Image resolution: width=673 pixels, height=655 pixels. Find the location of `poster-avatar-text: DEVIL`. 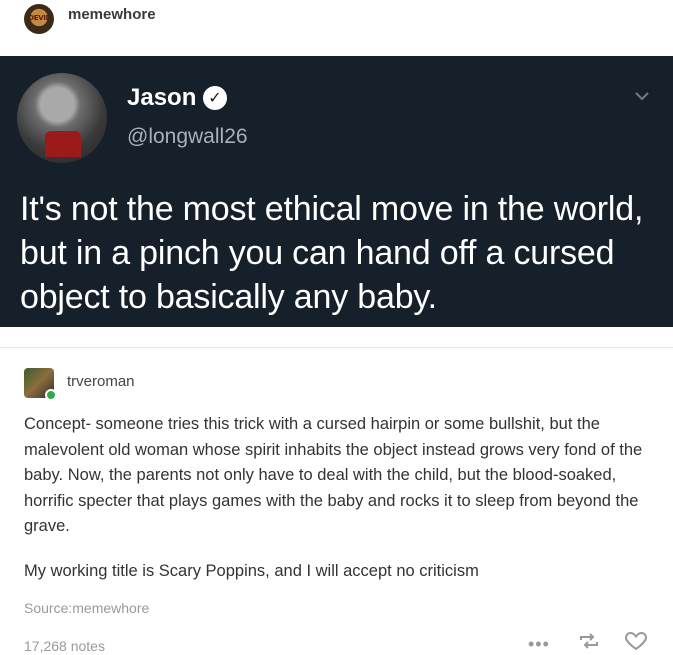

poster-avatar-text: DEVIL is located at coordinates (39, 18).